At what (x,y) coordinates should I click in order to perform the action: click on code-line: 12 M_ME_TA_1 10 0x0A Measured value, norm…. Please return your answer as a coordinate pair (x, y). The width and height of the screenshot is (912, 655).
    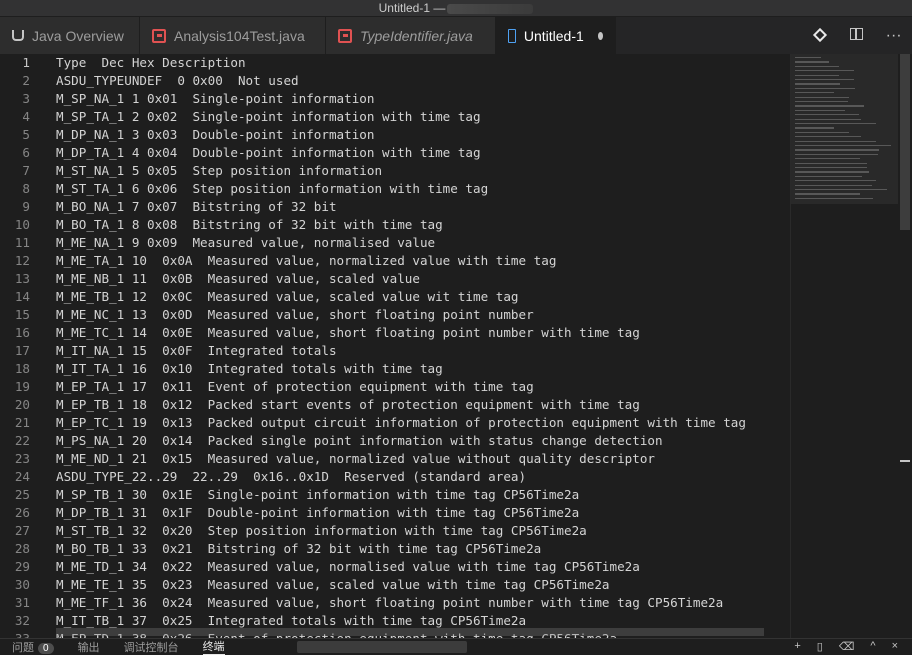
    Looking at the image, I should click on (395, 261).